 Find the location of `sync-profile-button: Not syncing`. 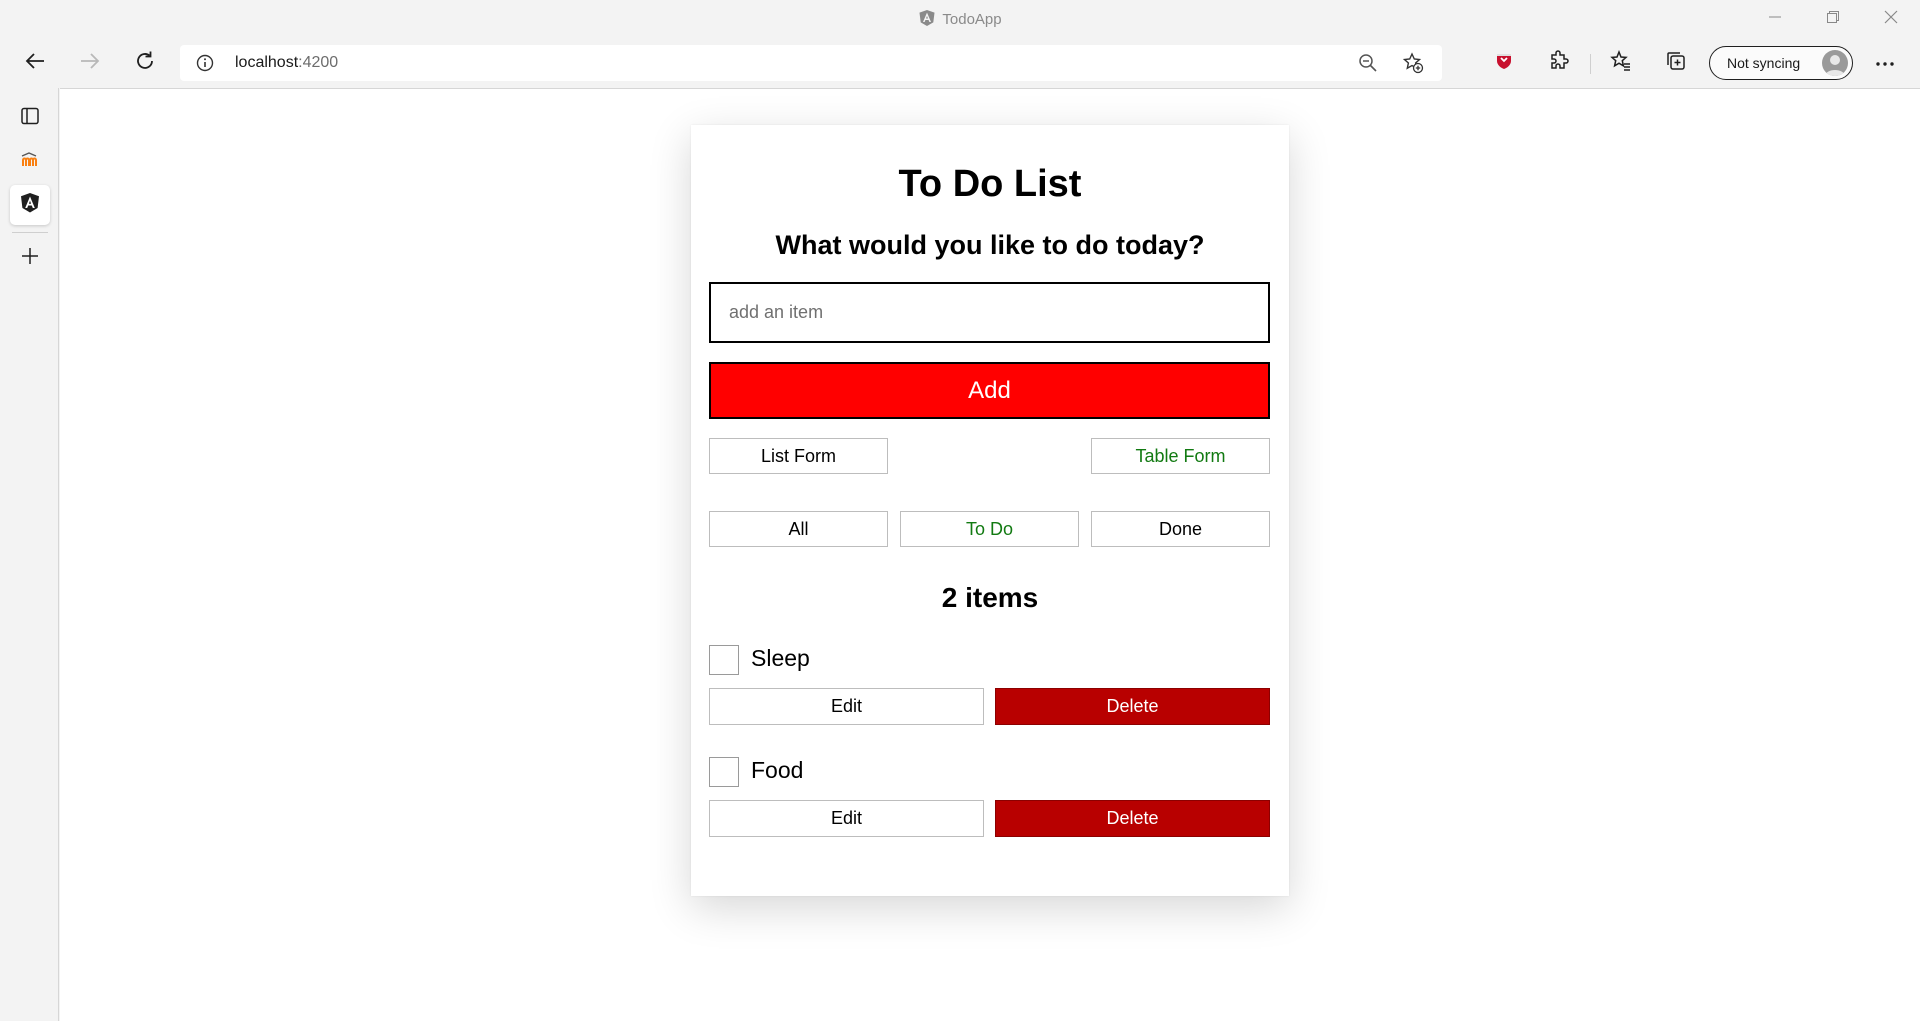

sync-profile-button: Not syncing is located at coordinates (1781, 63).